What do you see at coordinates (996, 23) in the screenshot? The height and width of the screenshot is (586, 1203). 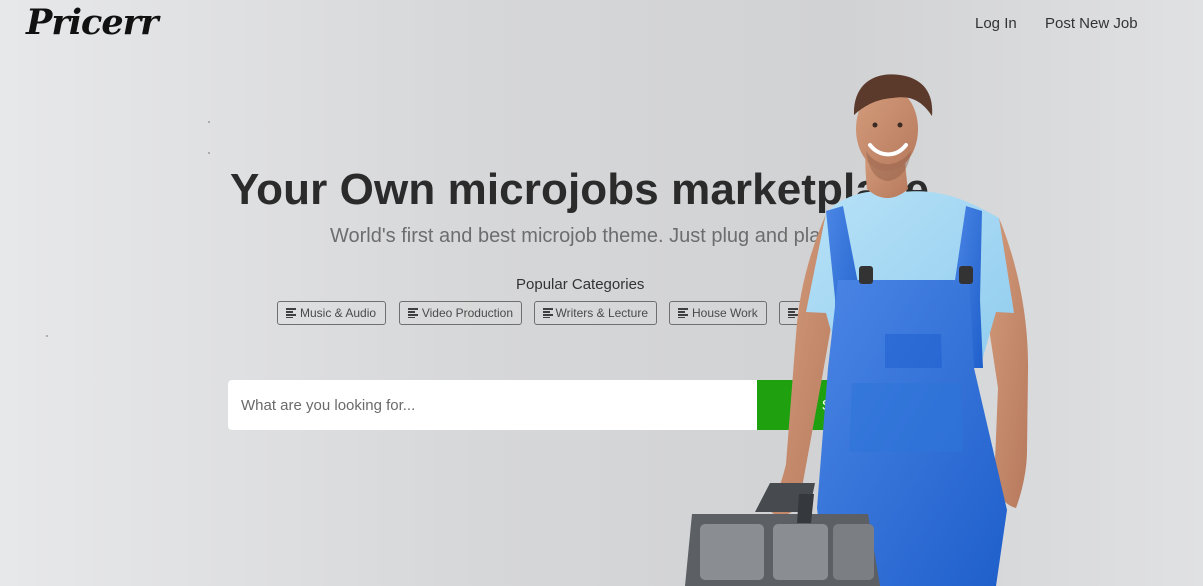 I see `login-link: Log In` at bounding box center [996, 23].